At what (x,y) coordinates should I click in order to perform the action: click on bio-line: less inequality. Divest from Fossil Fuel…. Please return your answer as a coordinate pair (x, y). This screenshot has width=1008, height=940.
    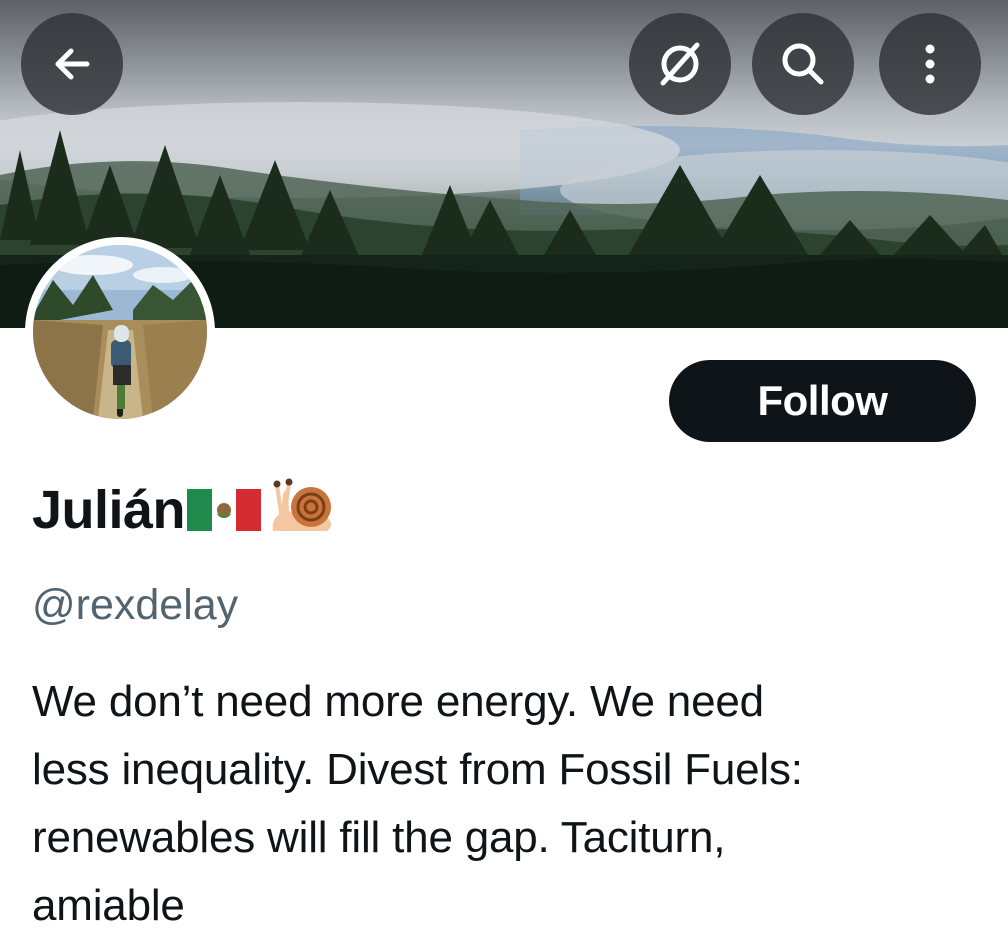
    Looking at the image, I should click on (417, 769).